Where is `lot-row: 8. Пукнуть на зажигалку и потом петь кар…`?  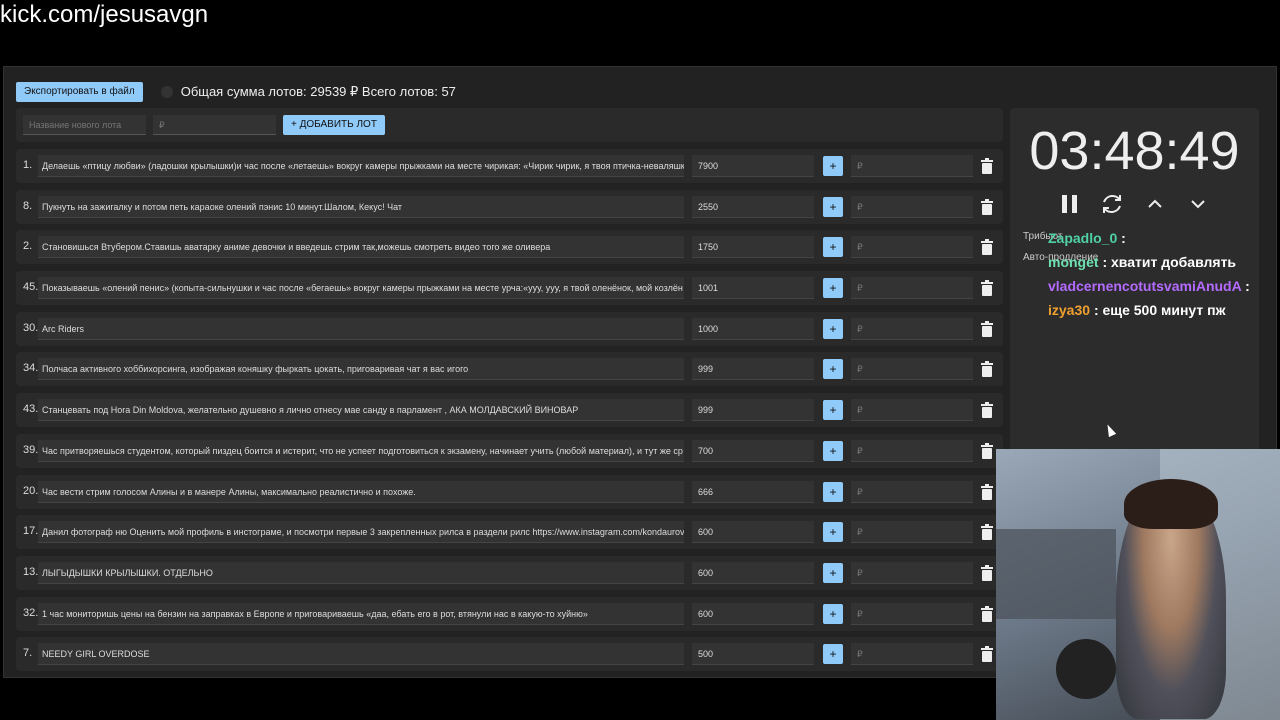
lot-row: 8. Пукнуть на зажигалку и потом петь кар… is located at coordinates (509, 206).